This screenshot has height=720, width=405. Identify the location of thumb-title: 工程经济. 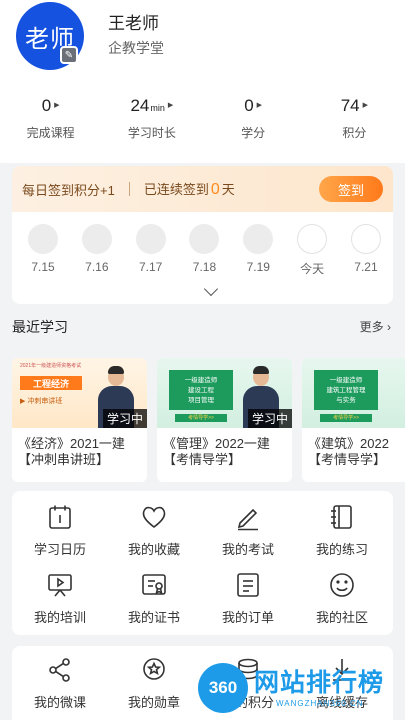
(51, 383).